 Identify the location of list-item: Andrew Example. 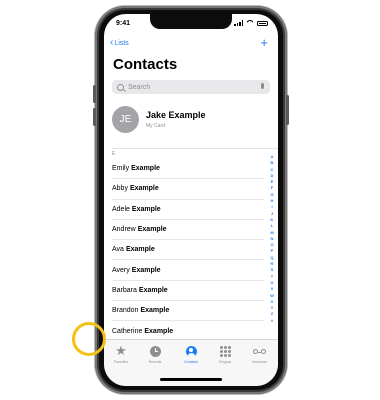
(188, 230).